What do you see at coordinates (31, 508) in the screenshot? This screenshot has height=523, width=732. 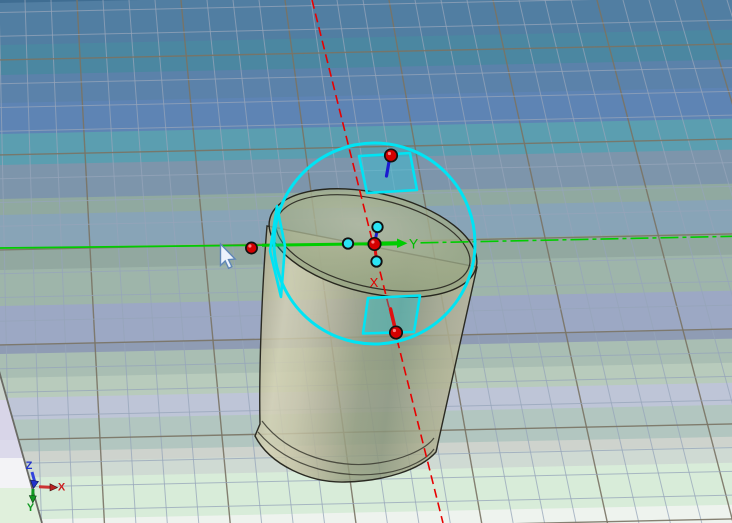 I see `triad-y-label: Y` at bounding box center [31, 508].